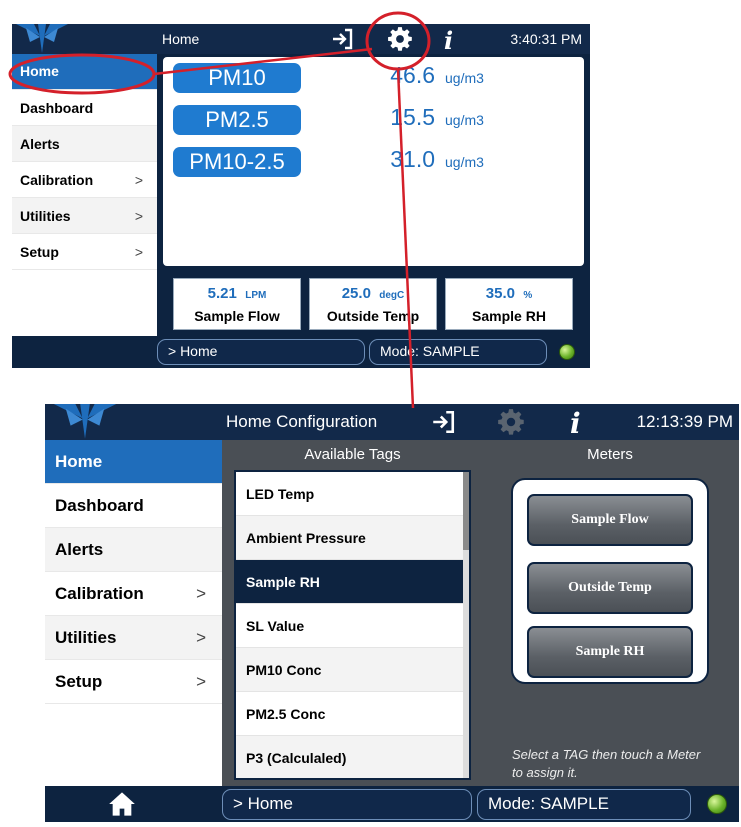 The width and height of the screenshot is (741, 827). I want to click on meter-label: Sample RH, so click(509, 316).